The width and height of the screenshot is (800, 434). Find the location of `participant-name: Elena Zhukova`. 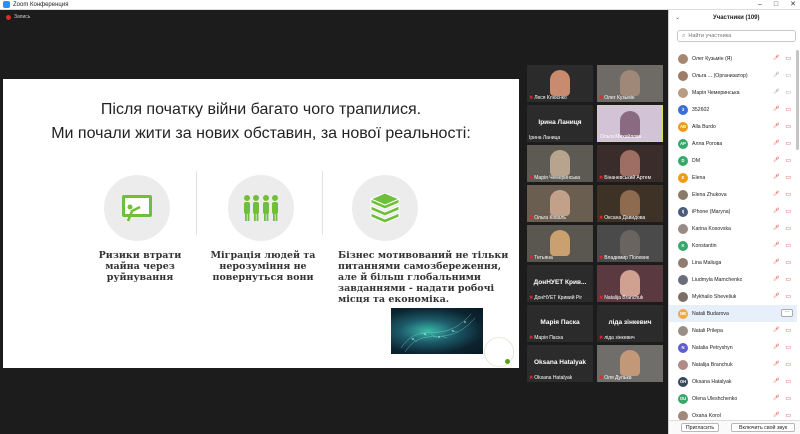

participant-name: Elena Zhukova is located at coordinates (709, 194).